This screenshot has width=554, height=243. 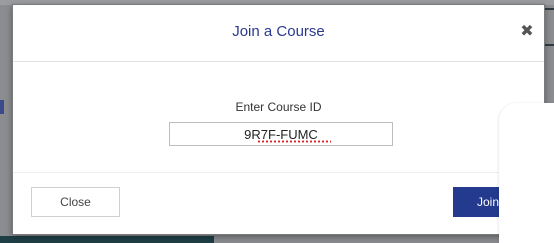 What do you see at coordinates (107, 239) in the screenshot?
I see `background-footer-bar` at bounding box center [107, 239].